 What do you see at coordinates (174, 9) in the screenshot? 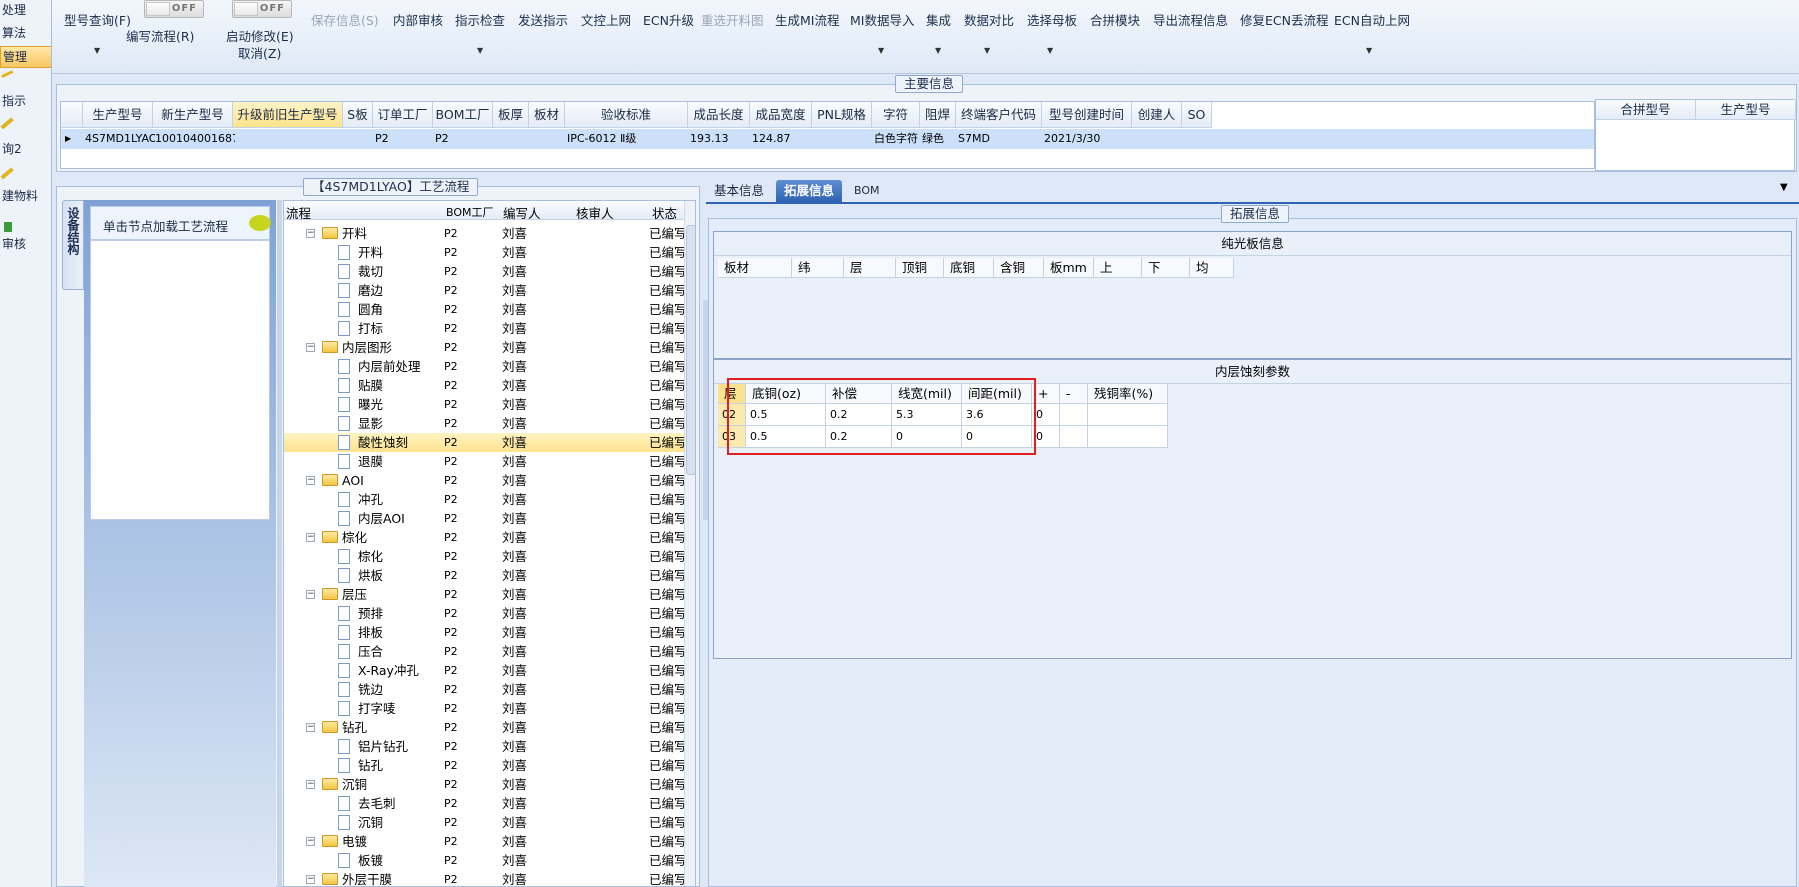
I see `write-flow-toggle: OFF` at bounding box center [174, 9].